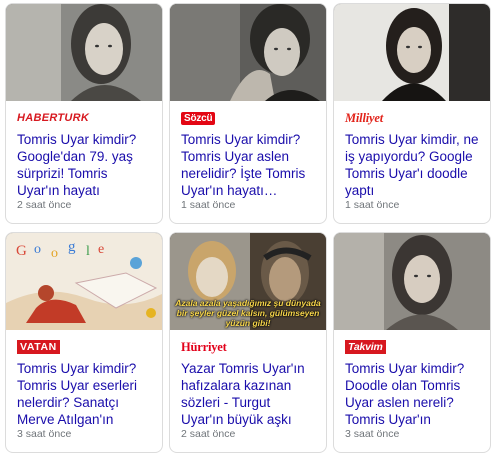 The image size is (500, 456). I want to click on source-name: Hürriyet, so click(204, 346).